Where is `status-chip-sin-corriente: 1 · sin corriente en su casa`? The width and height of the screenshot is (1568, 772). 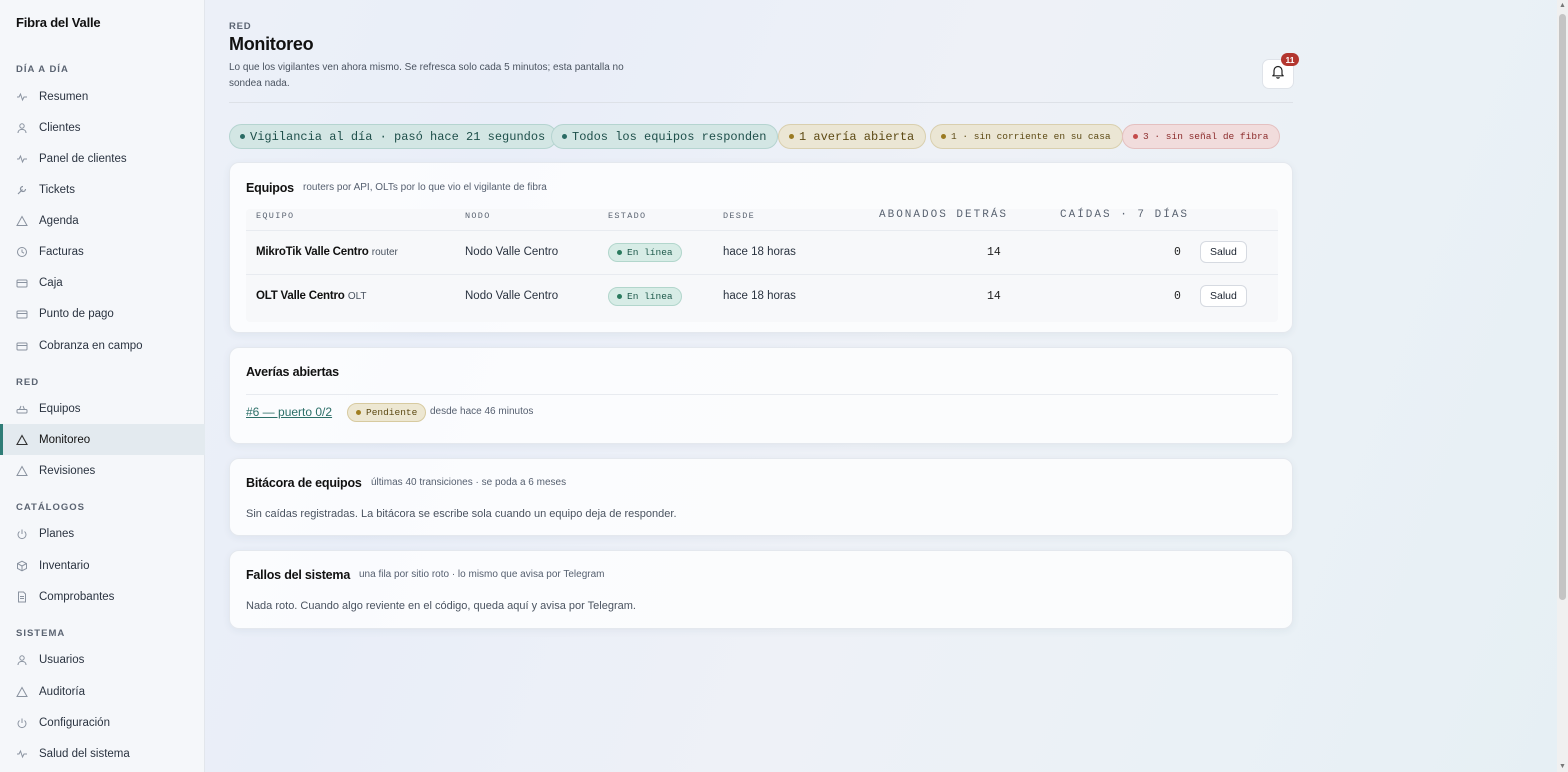 status-chip-sin-corriente: 1 · sin corriente en su casa is located at coordinates (1026, 136).